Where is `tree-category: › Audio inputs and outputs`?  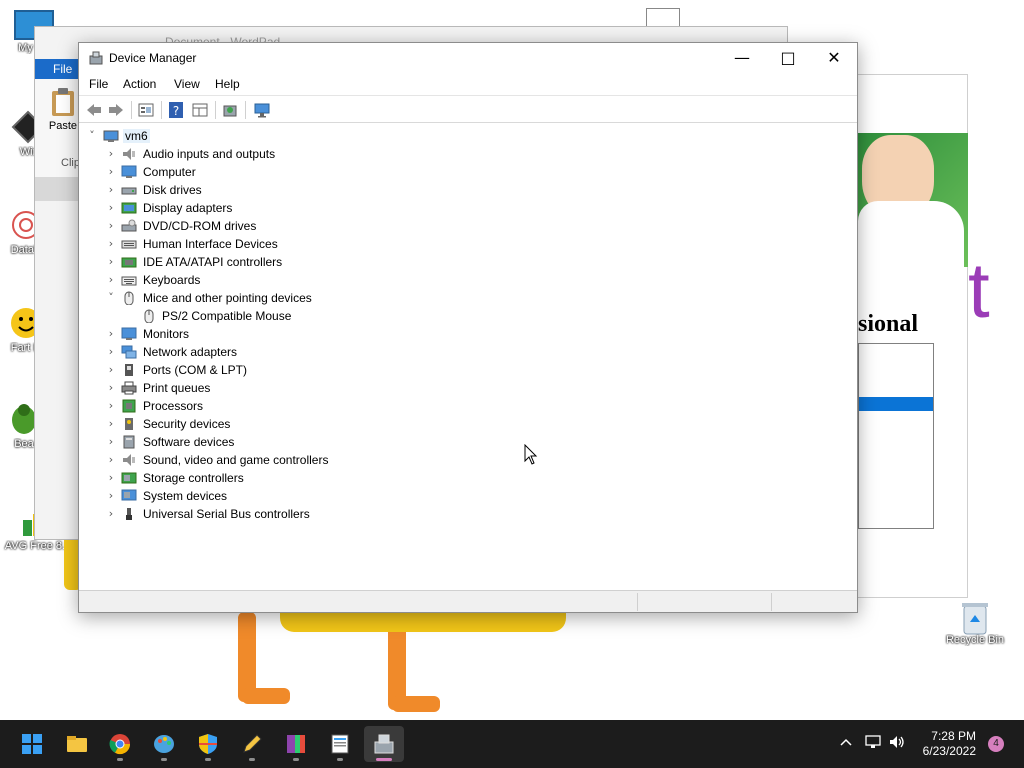
tree-category: › Audio inputs and outputs is located at coordinates (468, 154).